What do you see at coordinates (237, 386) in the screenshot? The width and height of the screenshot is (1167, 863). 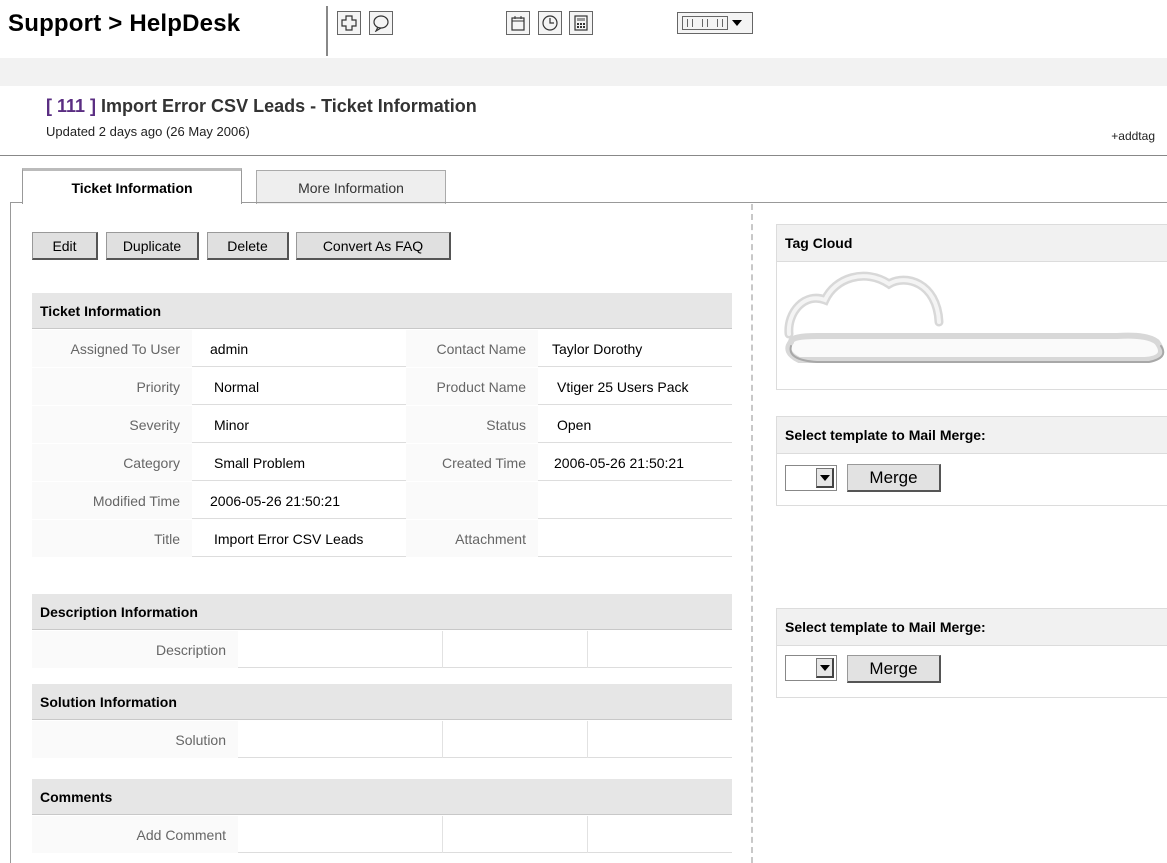 I see `field-value: Normal` at bounding box center [237, 386].